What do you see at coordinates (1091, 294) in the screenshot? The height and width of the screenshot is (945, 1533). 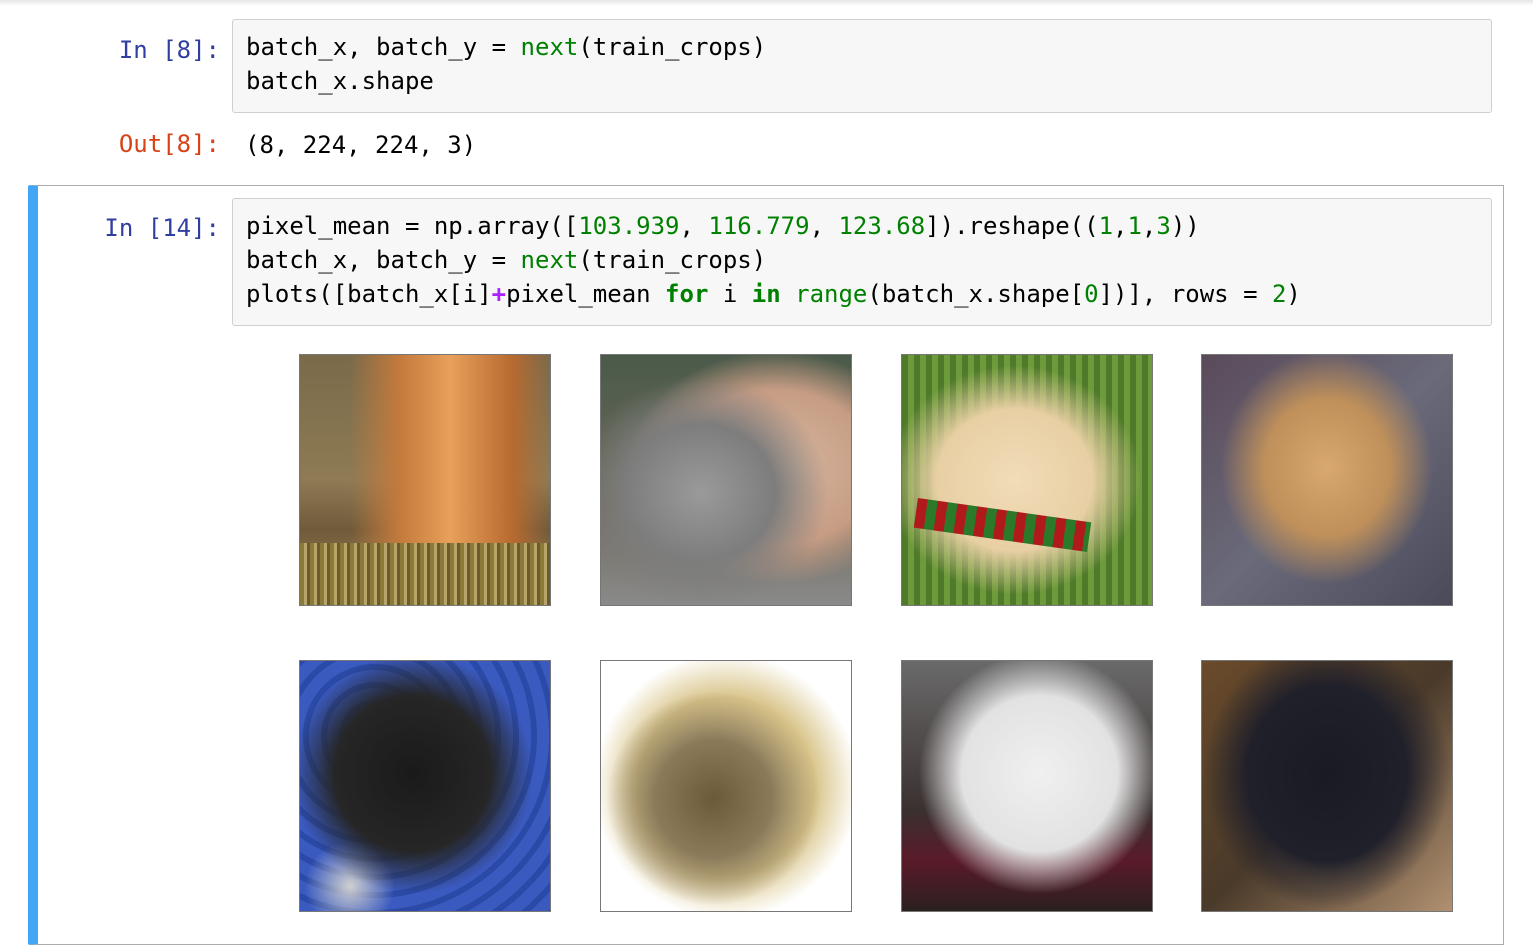 I see `code-token: 0` at bounding box center [1091, 294].